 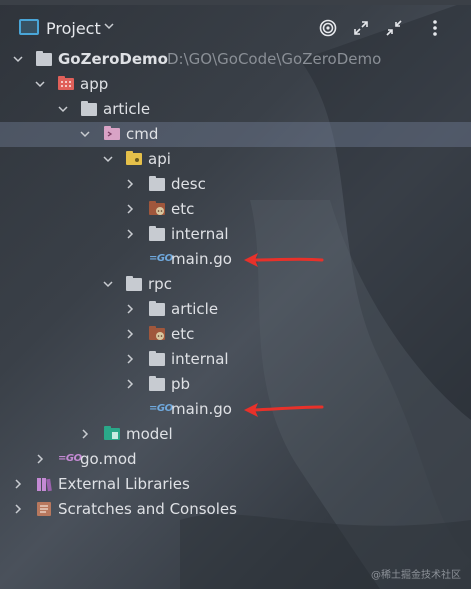 What do you see at coordinates (147, 509) in the screenshot?
I see `tree-label-scratches: Scratches and Consoles` at bounding box center [147, 509].